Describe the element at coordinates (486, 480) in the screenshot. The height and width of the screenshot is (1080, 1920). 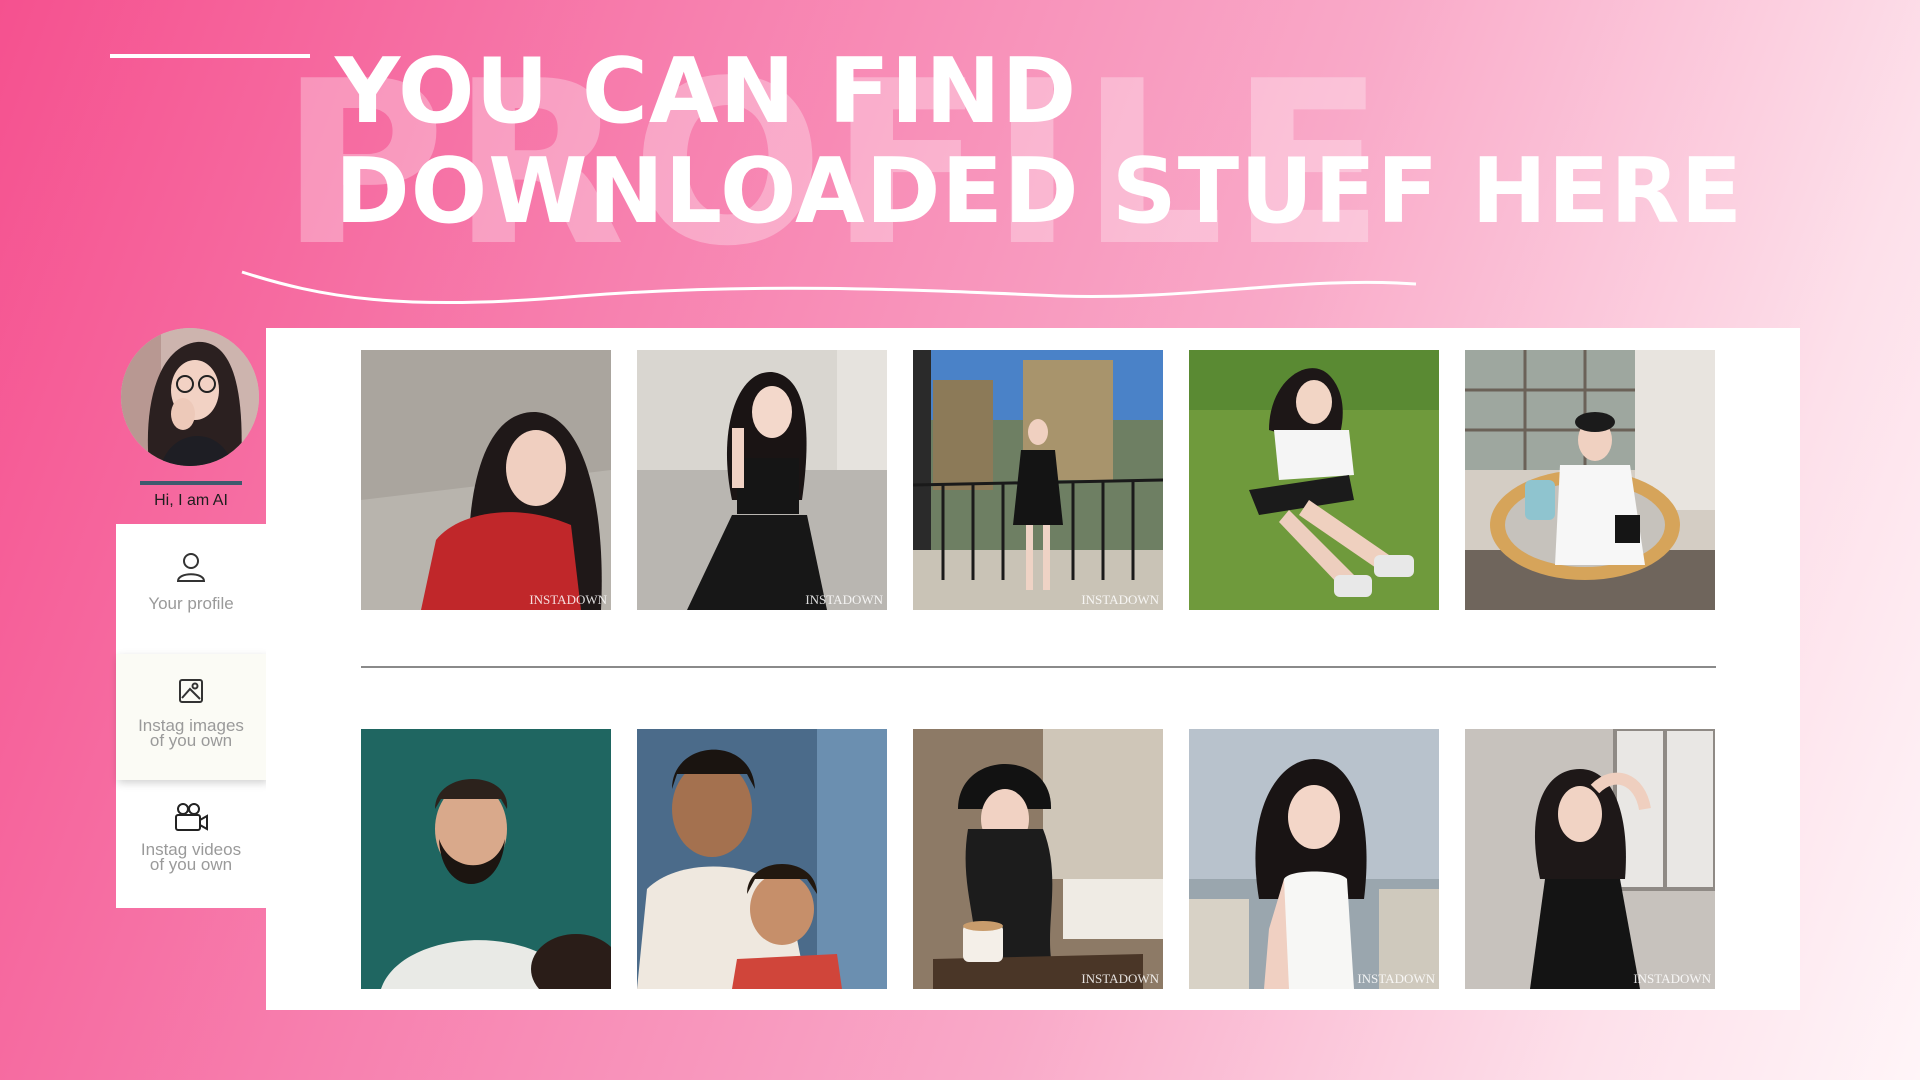
I see `photo-girl-red-shirt: INSTADOWN` at that location.